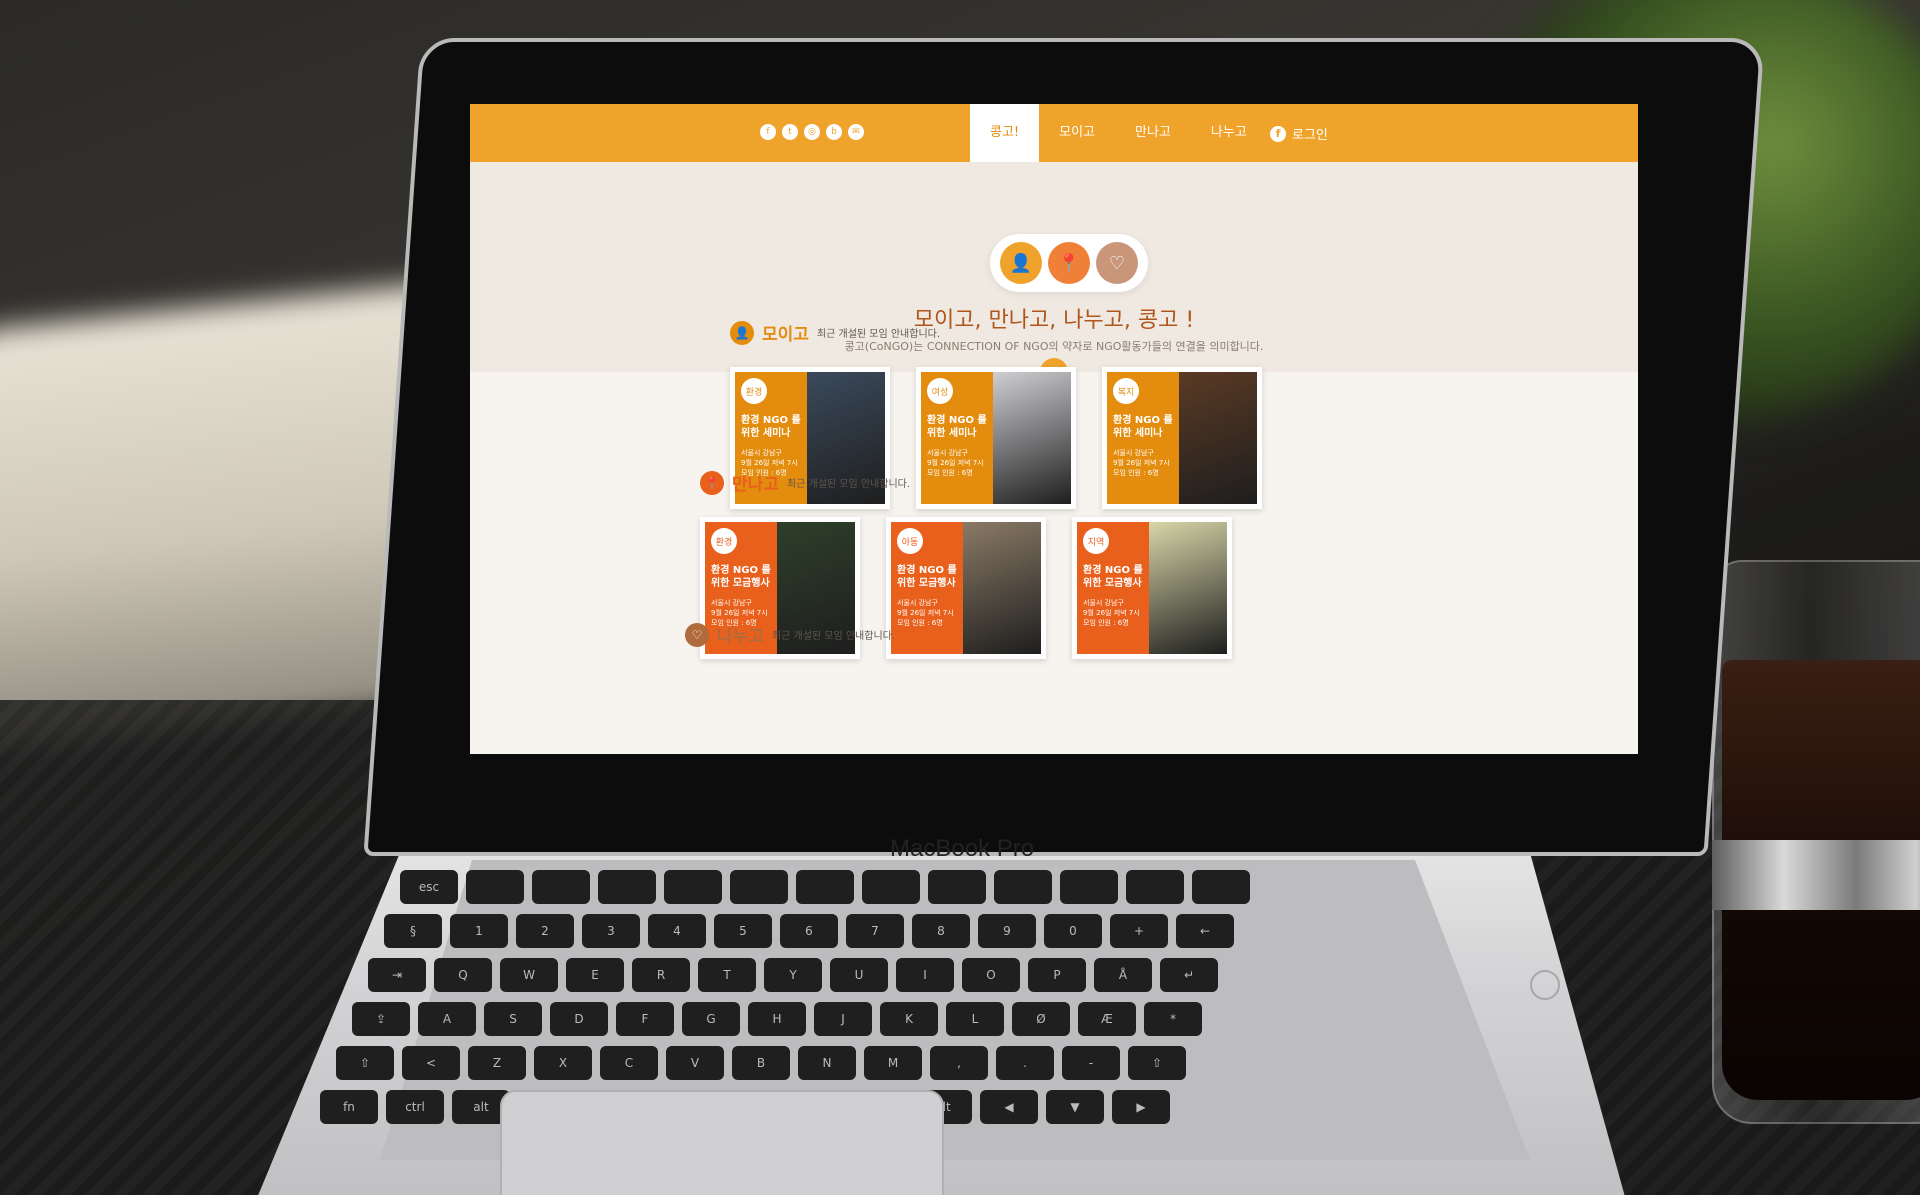  What do you see at coordinates (545, 931) in the screenshot?
I see `keyboard-key: 2` at bounding box center [545, 931].